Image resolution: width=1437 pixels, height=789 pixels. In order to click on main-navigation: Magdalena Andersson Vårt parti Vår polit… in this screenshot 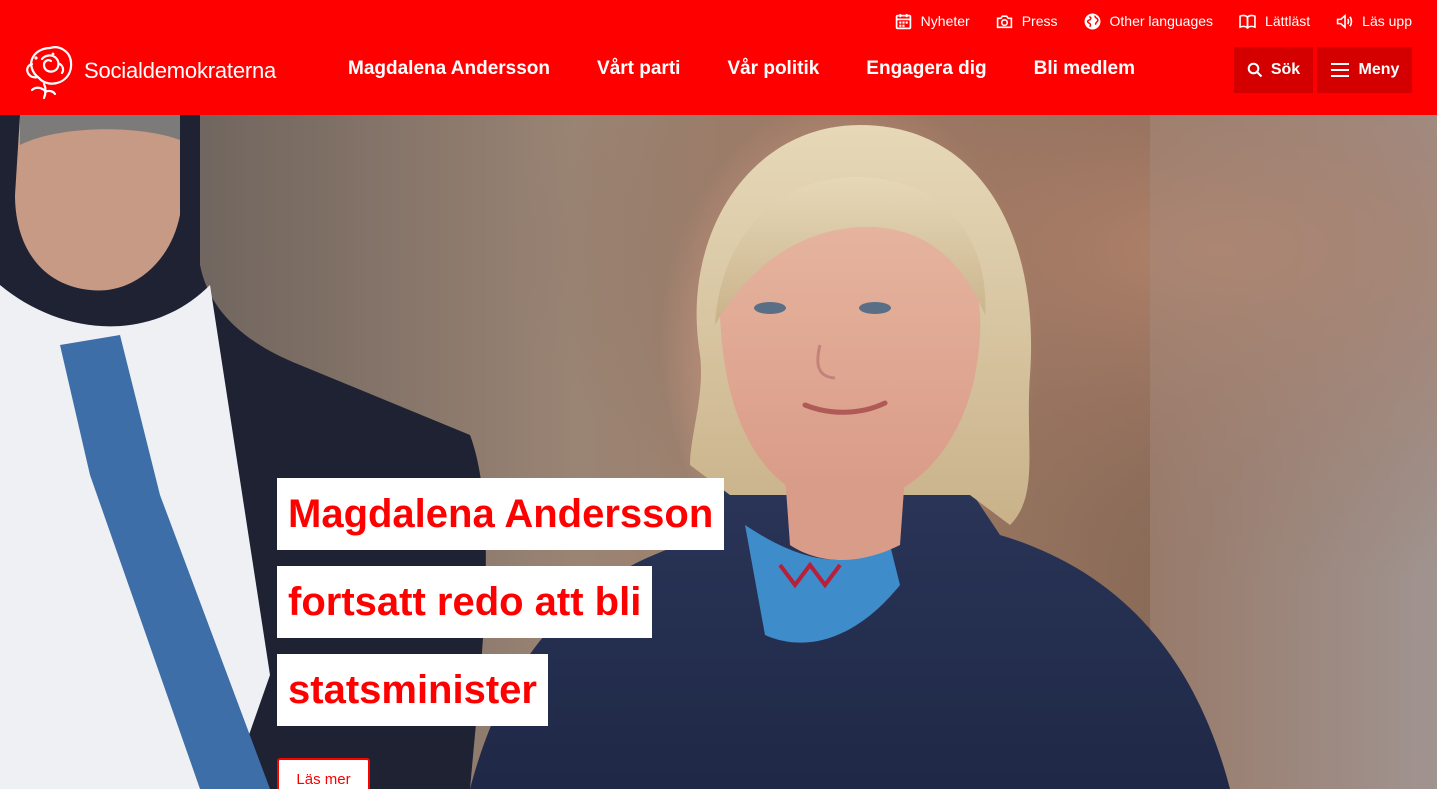, I will do `click(741, 69)`.